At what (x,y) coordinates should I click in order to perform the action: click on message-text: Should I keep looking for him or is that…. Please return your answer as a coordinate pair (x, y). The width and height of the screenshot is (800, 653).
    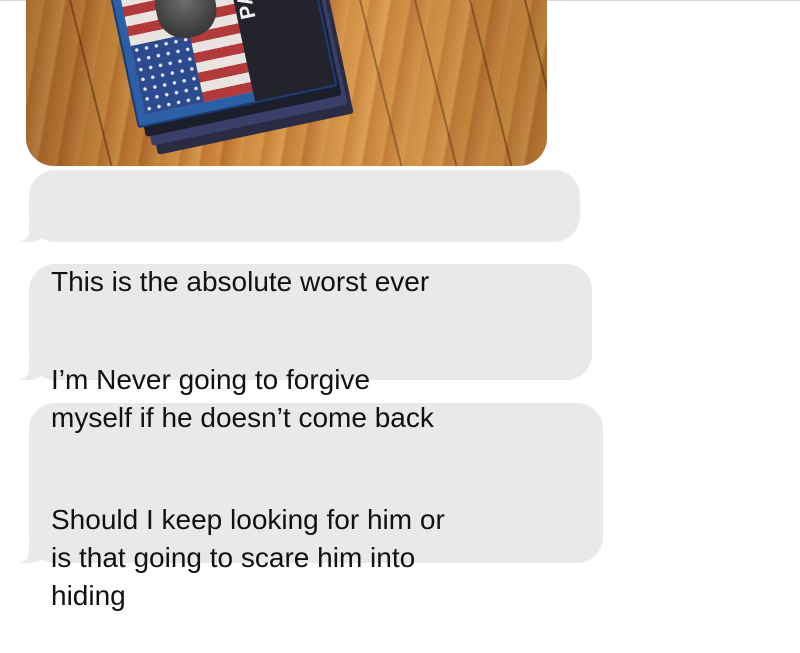
    Looking at the image, I should click on (248, 557).